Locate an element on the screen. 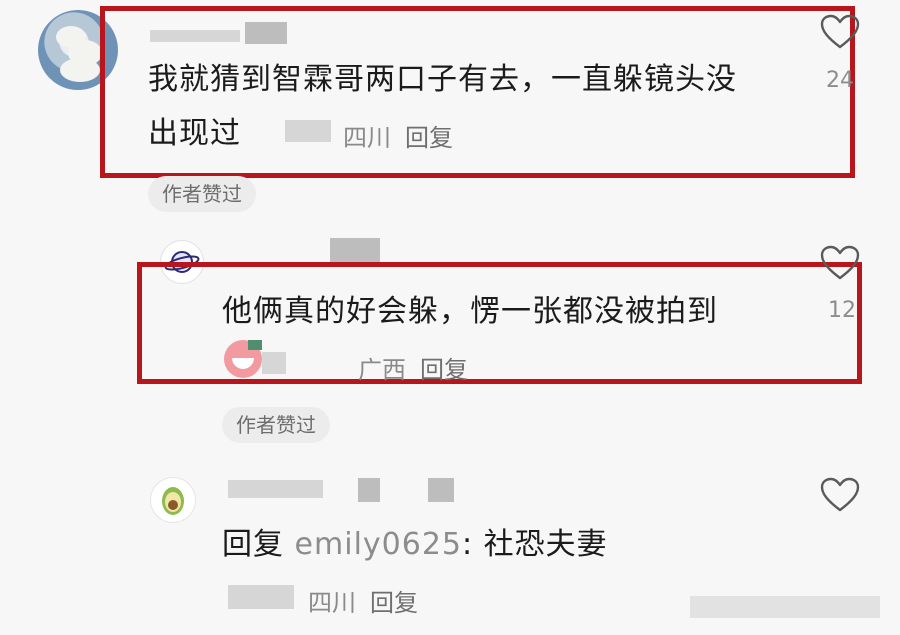 The image size is (900, 635). reply-to-username: emily0625 is located at coordinates (378, 544).